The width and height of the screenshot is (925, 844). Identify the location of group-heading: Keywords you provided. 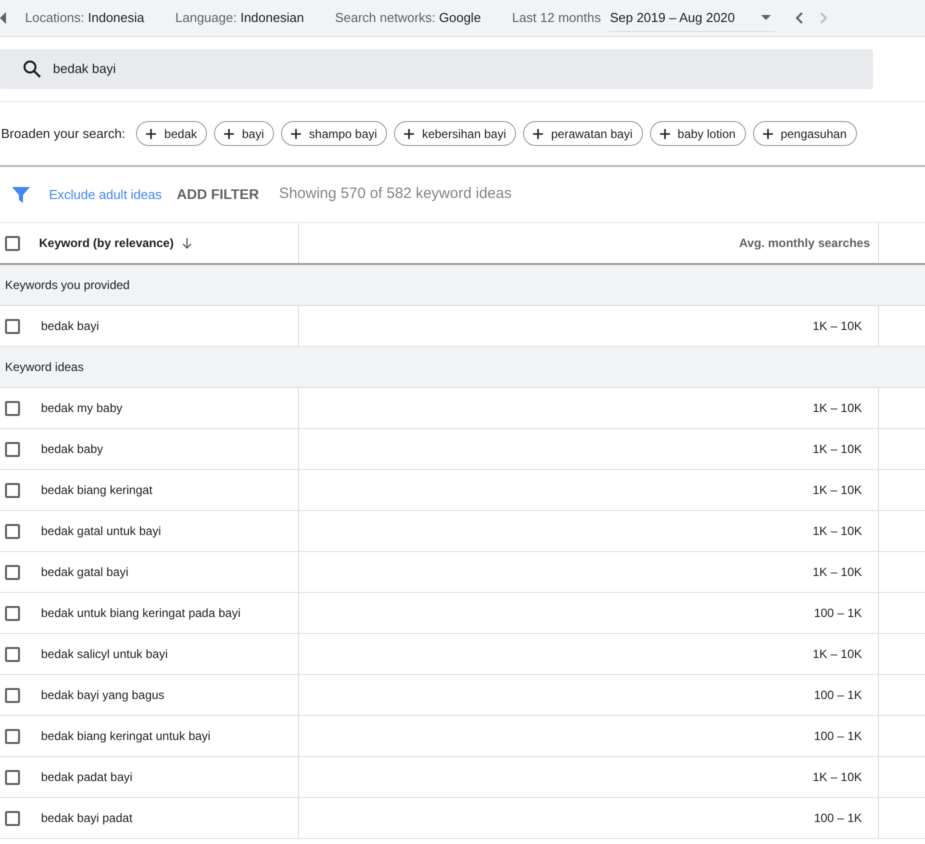
(67, 285).